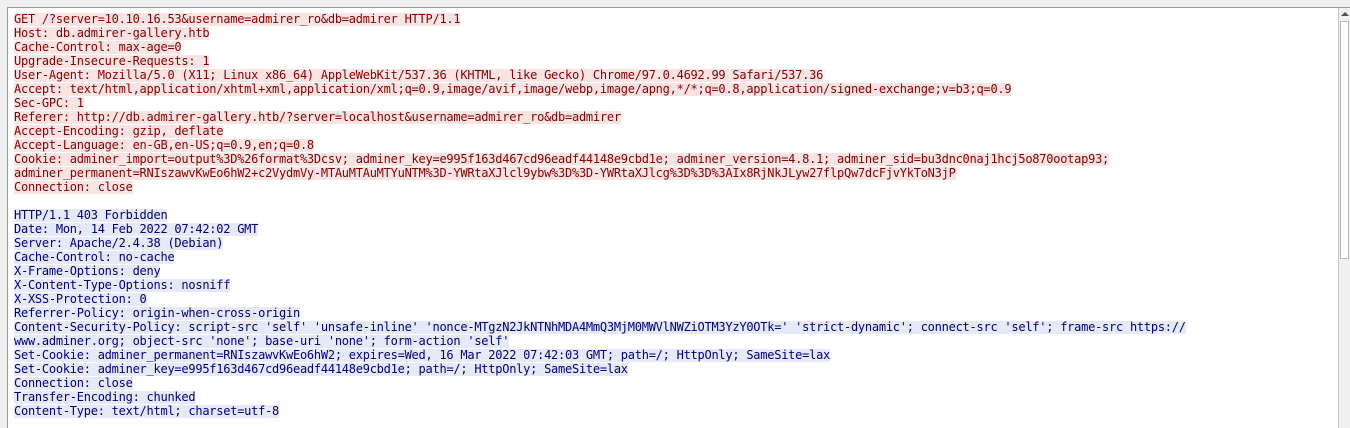  I want to click on response-header-line-text: Date: Mon, 14 Feb 2022 07:42:02 GMT, so click(136, 229).